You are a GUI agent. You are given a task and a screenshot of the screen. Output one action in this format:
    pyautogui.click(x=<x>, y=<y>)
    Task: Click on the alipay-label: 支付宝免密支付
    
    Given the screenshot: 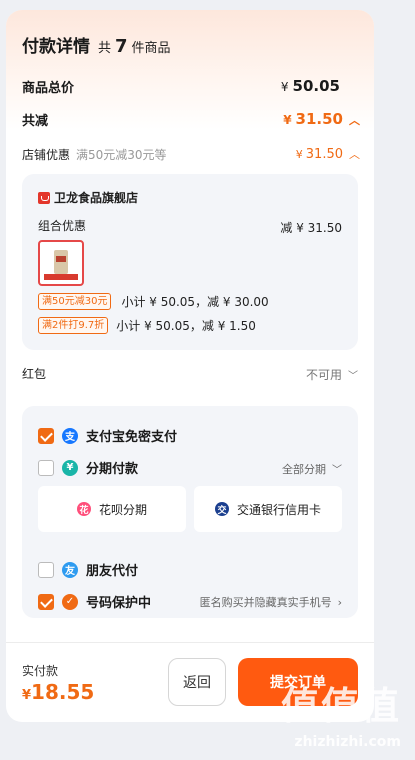 What is the action you would take?
    pyautogui.click(x=132, y=437)
    